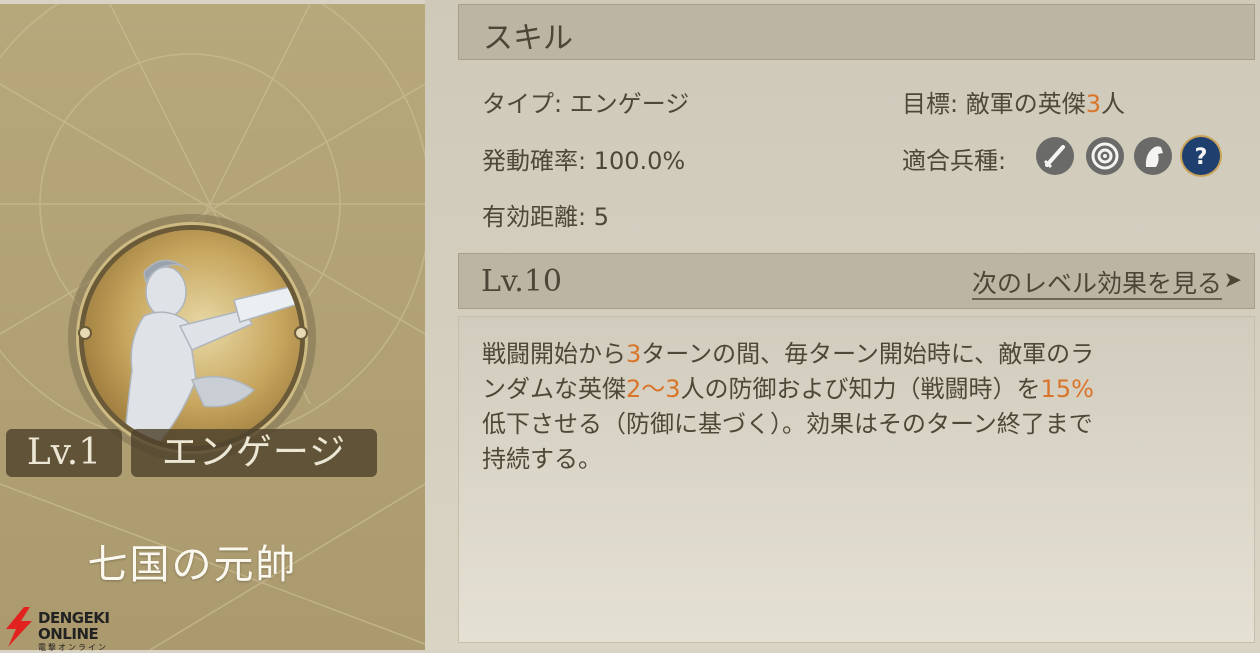  I want to click on watermark-line2: ONLINE, so click(68, 634).